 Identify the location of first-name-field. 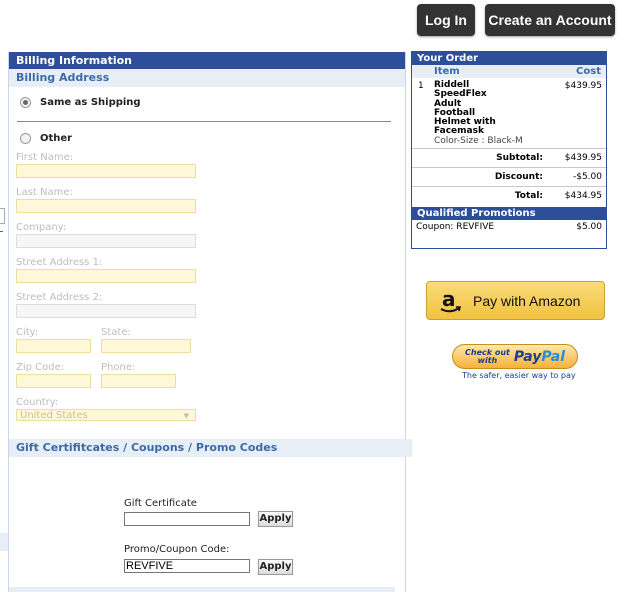
(106, 171).